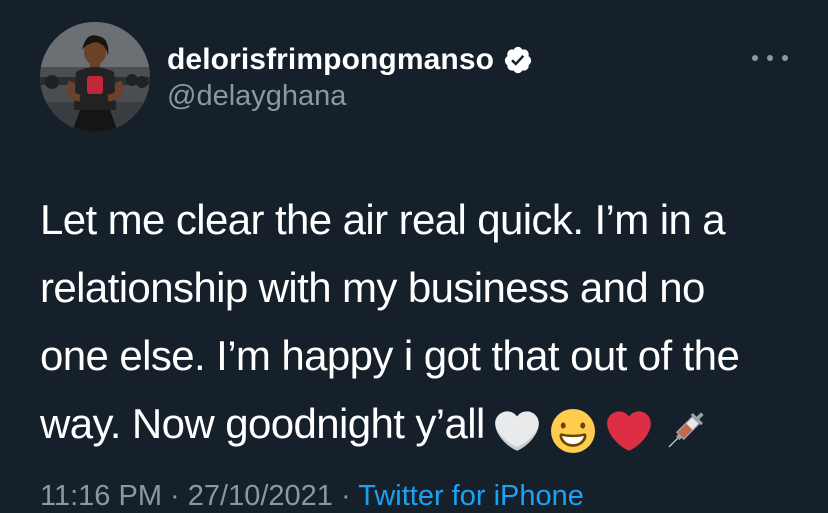  What do you see at coordinates (770, 58) in the screenshot?
I see `more-options-icon` at bounding box center [770, 58].